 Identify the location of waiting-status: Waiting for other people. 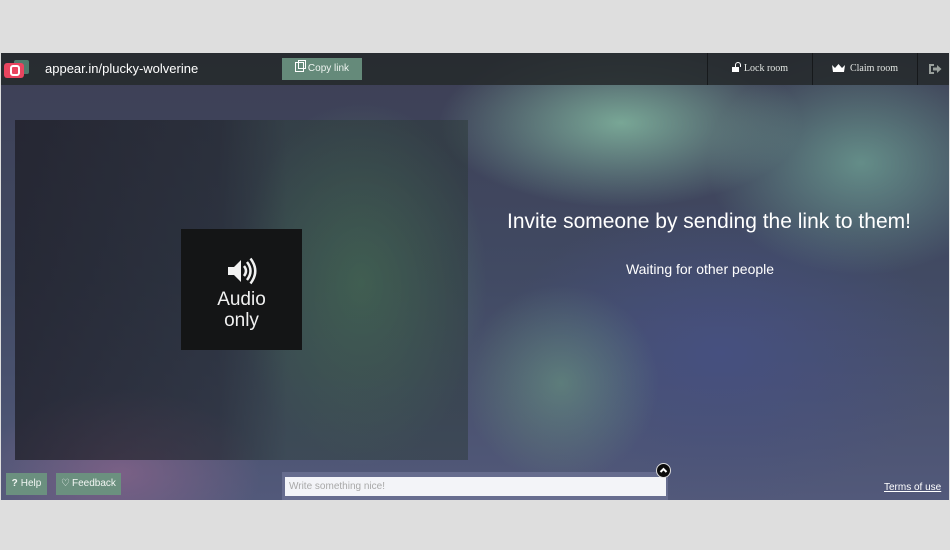
(700, 269).